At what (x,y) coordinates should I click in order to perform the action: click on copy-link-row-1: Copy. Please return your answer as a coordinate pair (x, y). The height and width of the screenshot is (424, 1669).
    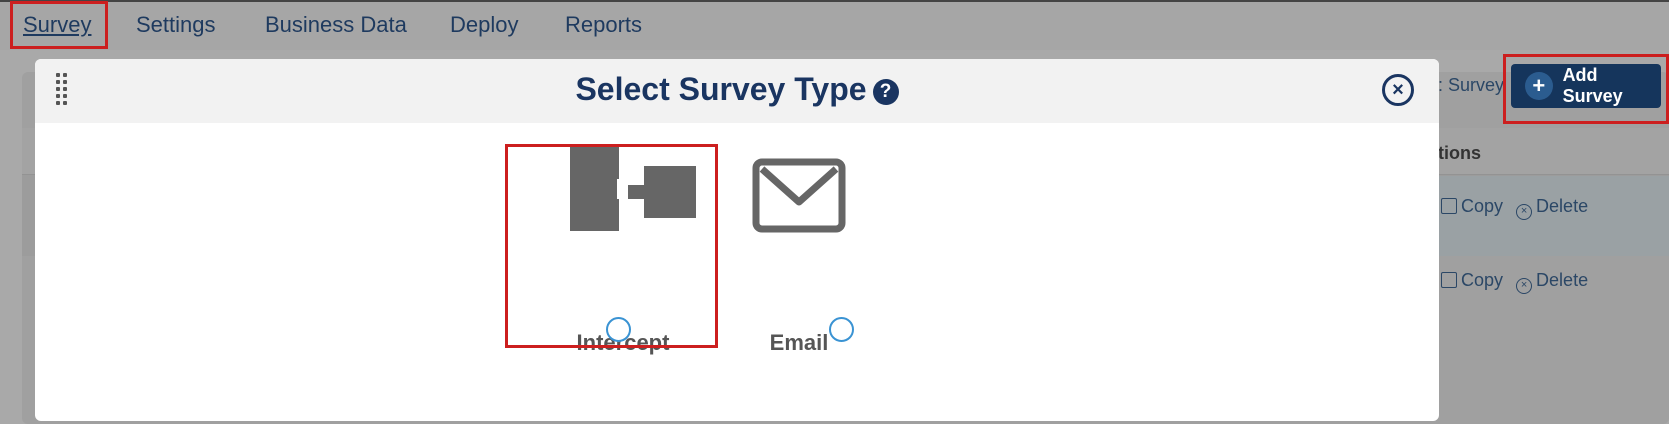
    Looking at the image, I should click on (1472, 206).